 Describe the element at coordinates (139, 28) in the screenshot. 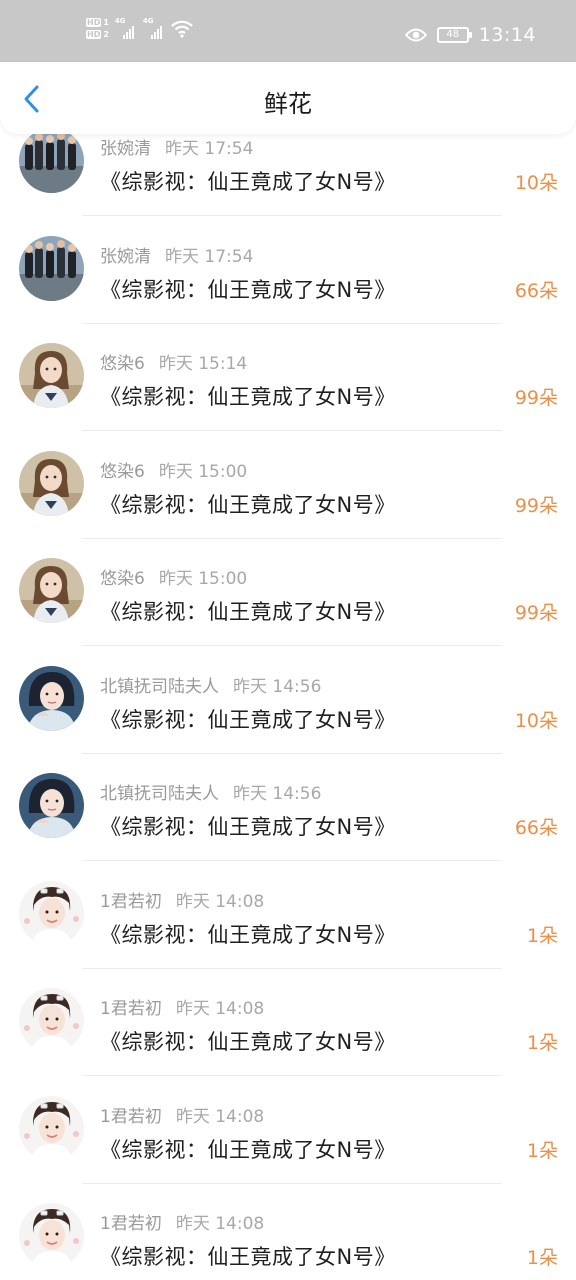

I see `status-icons-left: HD 1 HD 2 4G 4G` at that location.